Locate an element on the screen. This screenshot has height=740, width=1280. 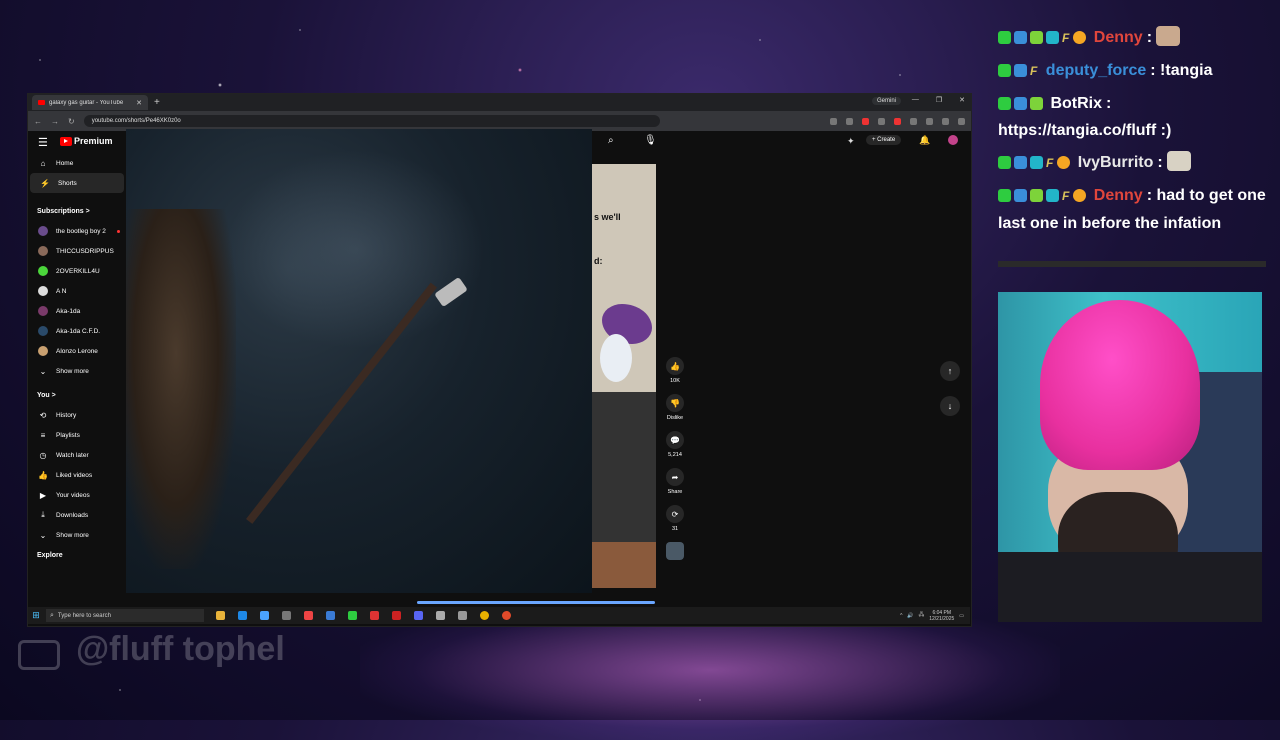
minimize-icon: — is located at coordinates (915, 100).